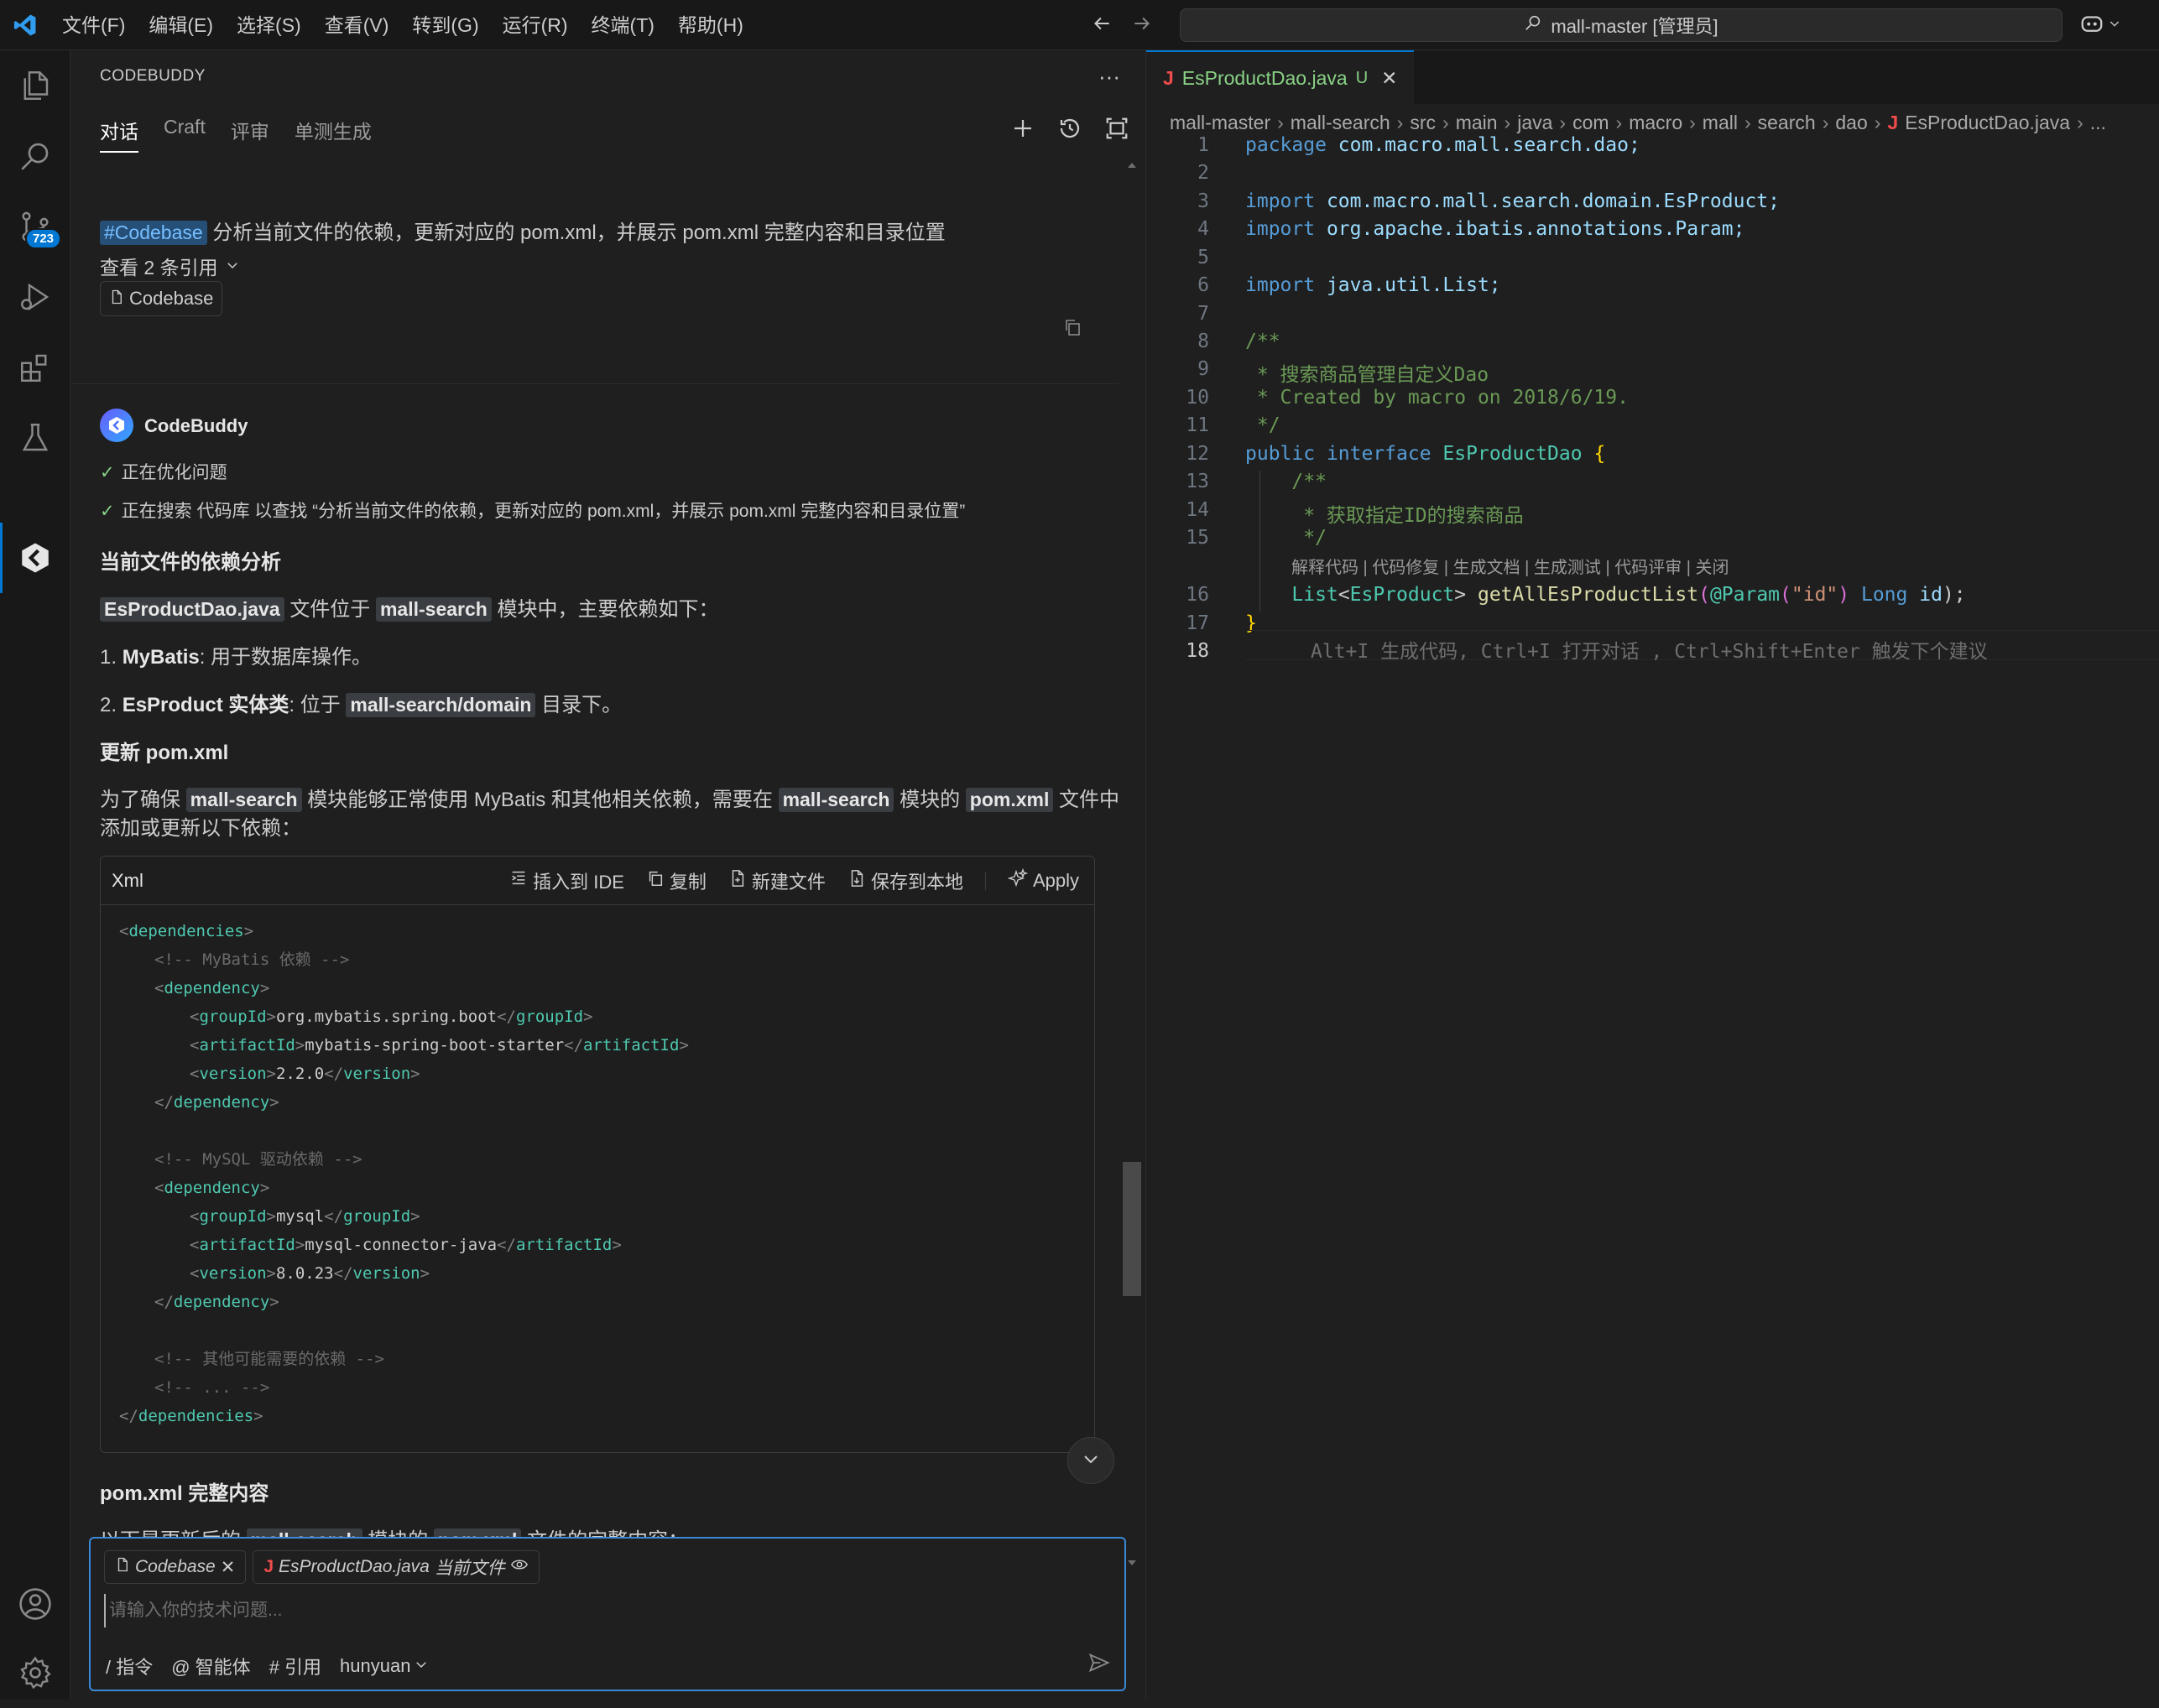  What do you see at coordinates (35, 1673) in the screenshot?
I see `settings-gear-icon` at bounding box center [35, 1673].